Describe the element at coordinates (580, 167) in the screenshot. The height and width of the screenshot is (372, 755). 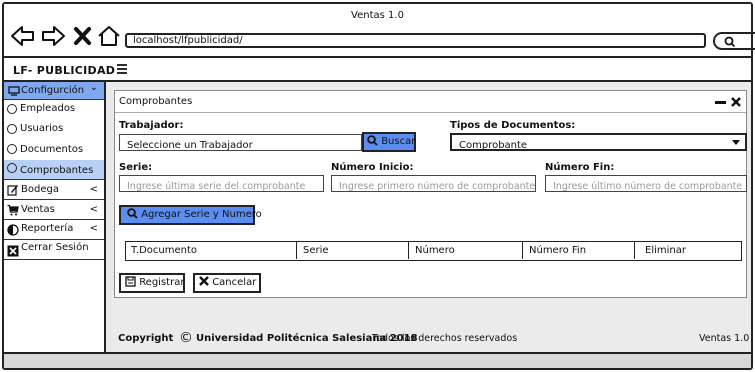
I see `numero-fin-label: Número Fin:` at that location.